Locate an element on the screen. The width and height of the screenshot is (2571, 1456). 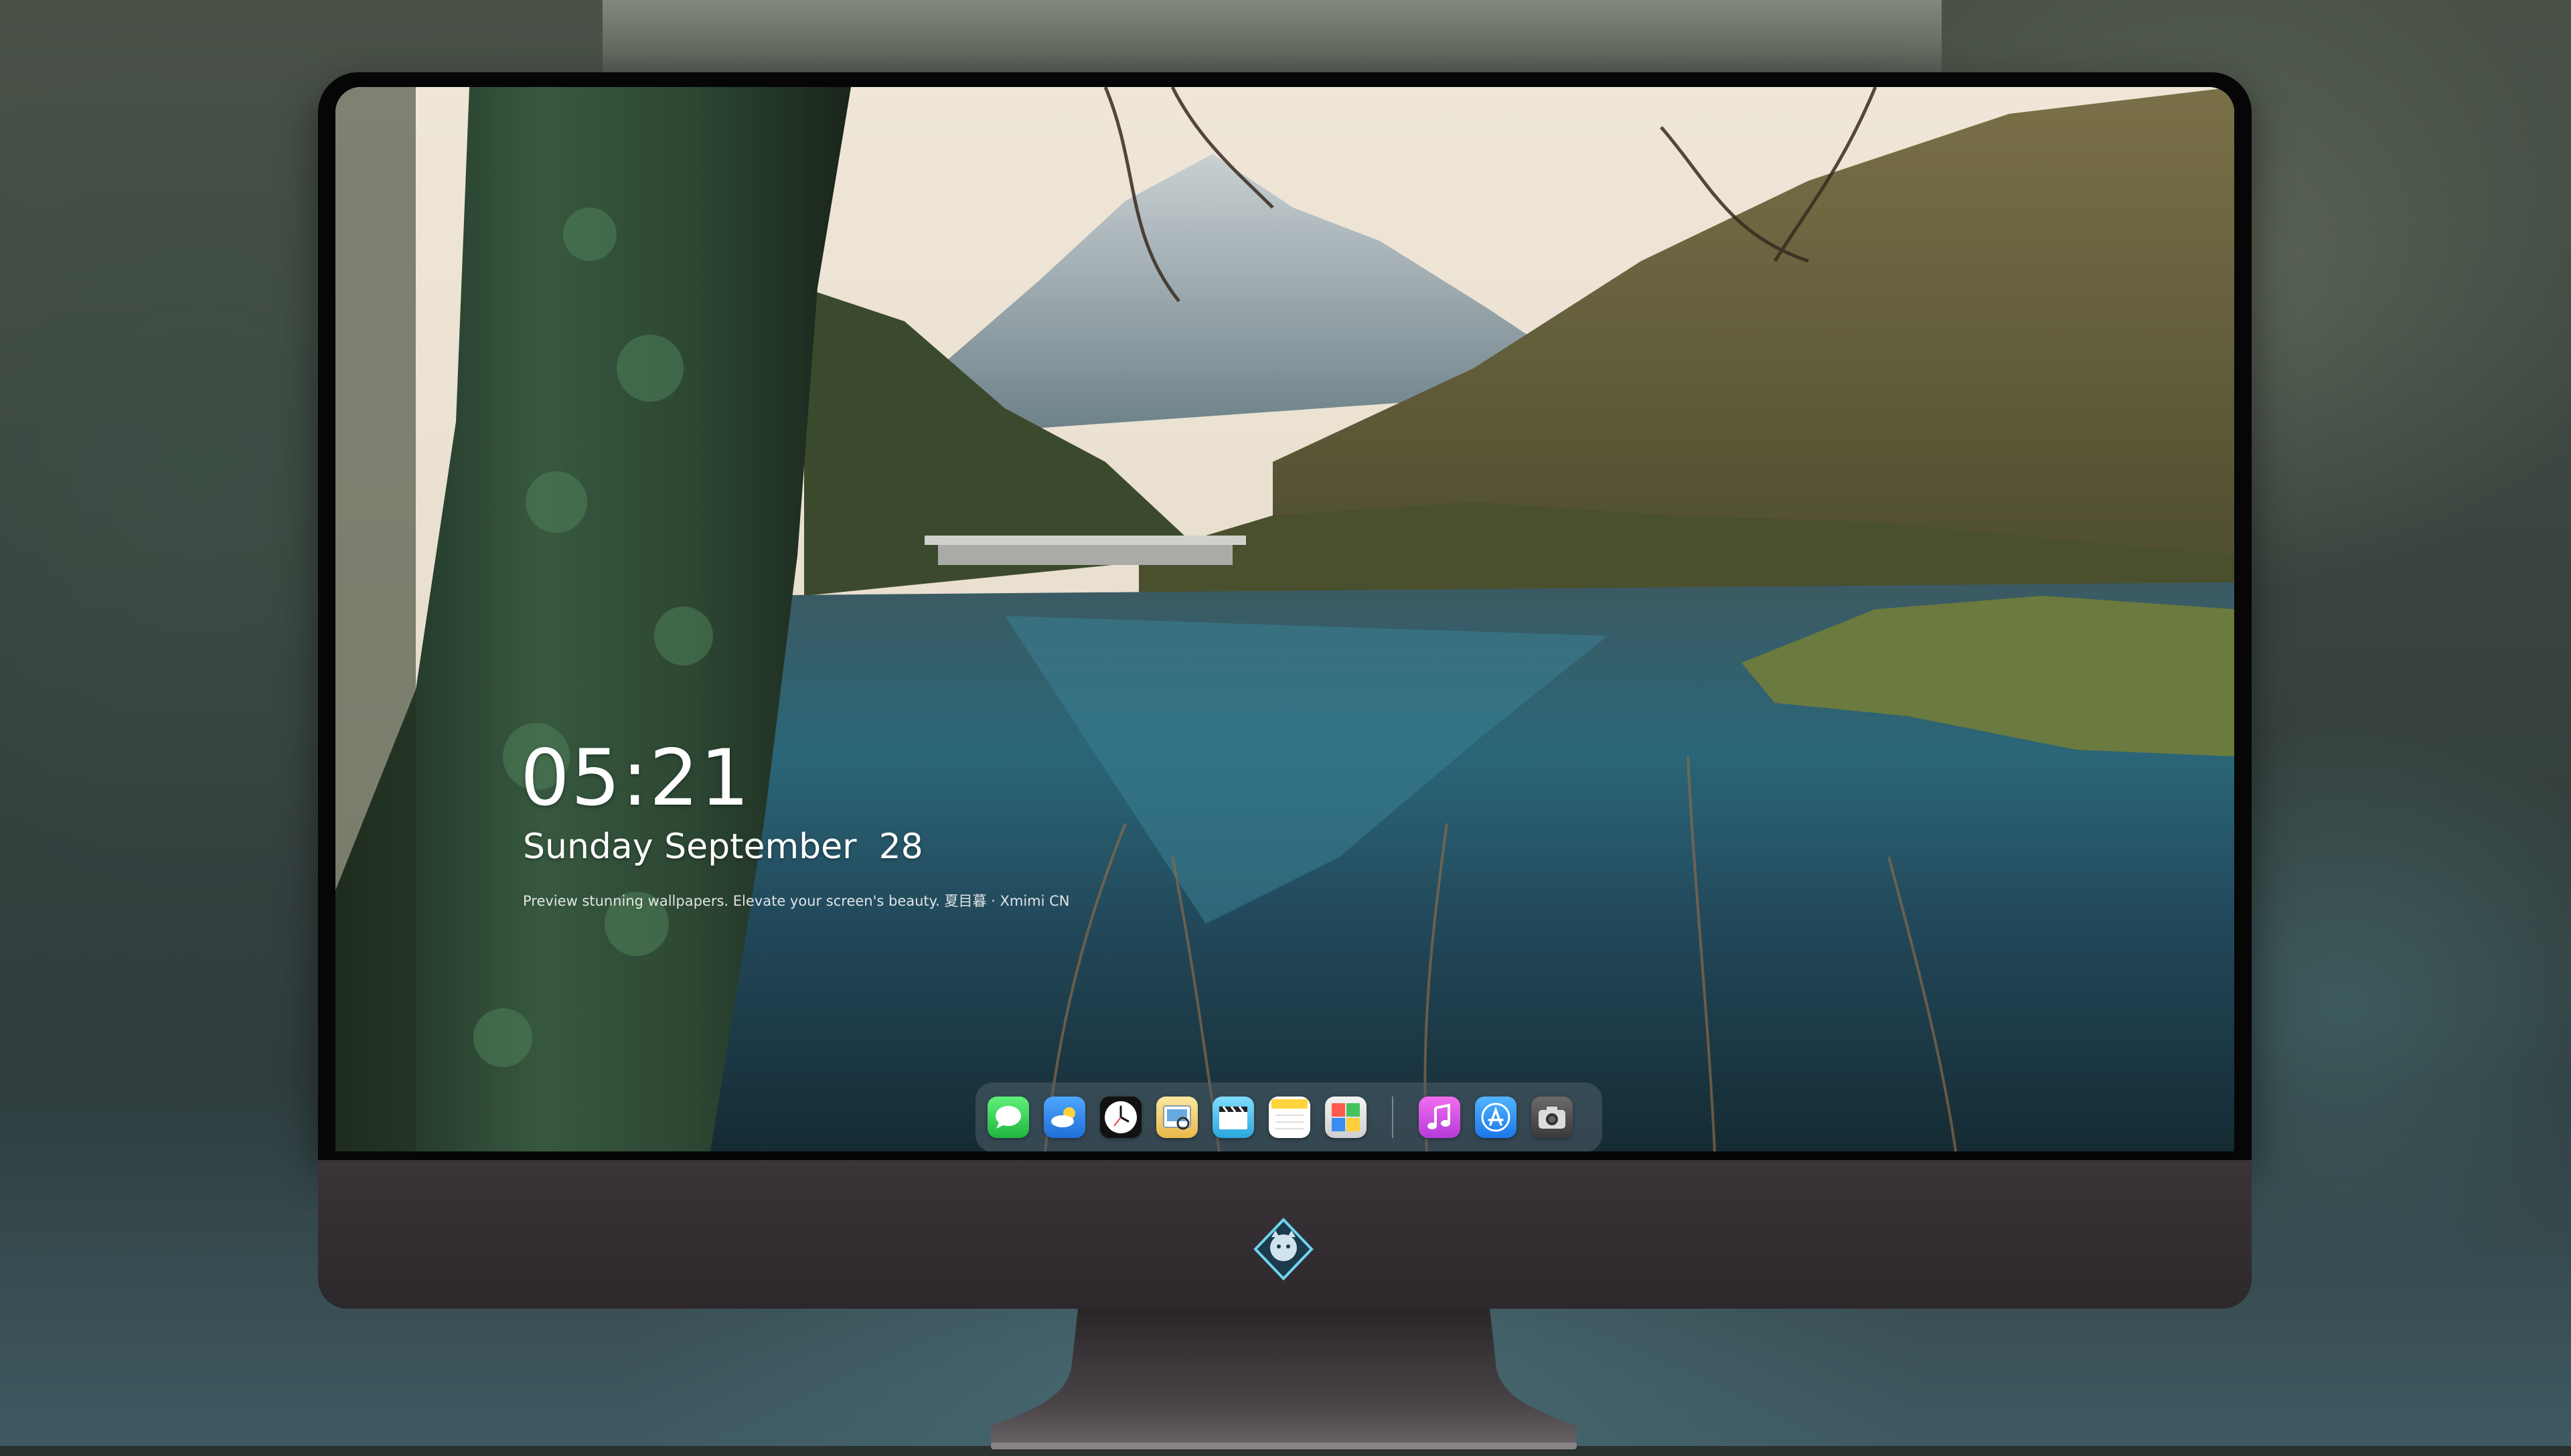
app-store-icon is located at coordinates (1495, 1117).